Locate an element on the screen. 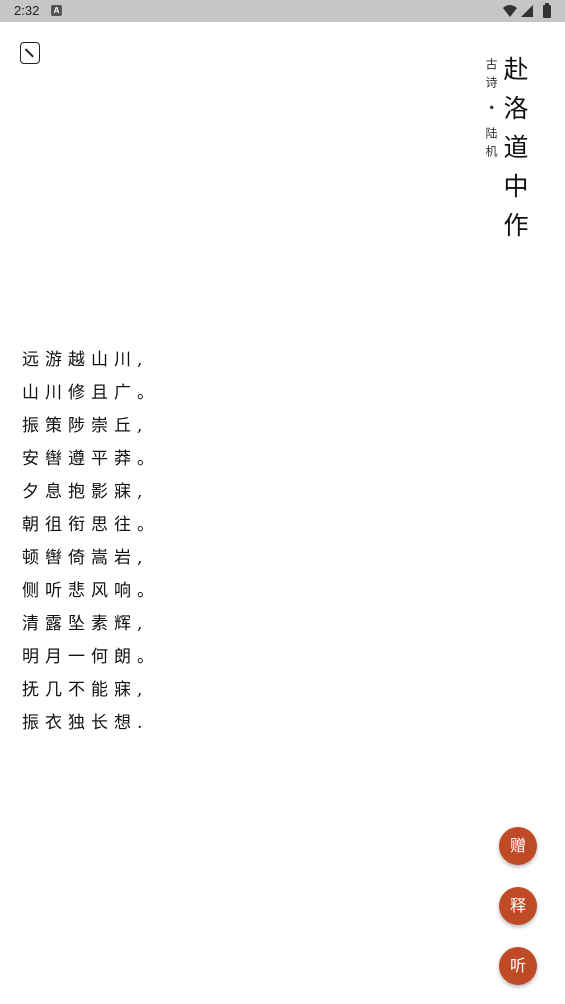 The height and width of the screenshot is (1004, 565). poem-line: 清露坠素辉, is located at coordinates (85, 624).